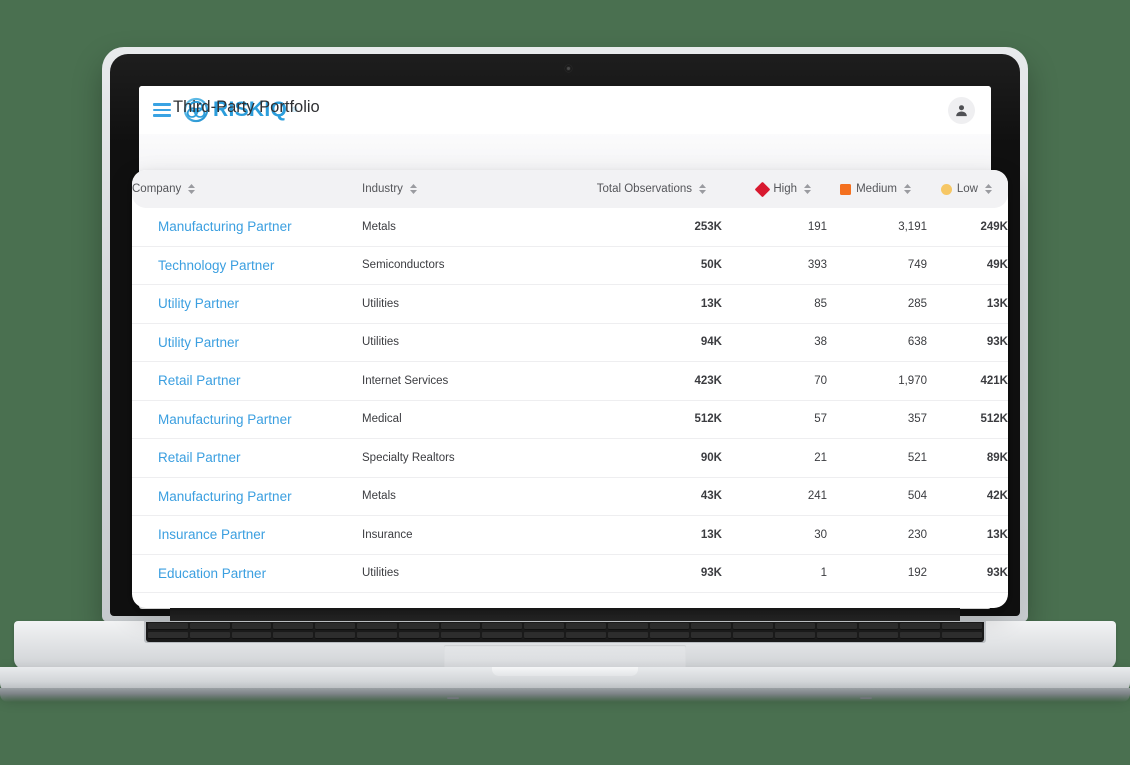  Describe the element at coordinates (568, 68) in the screenshot. I see `webcam-icon` at that location.